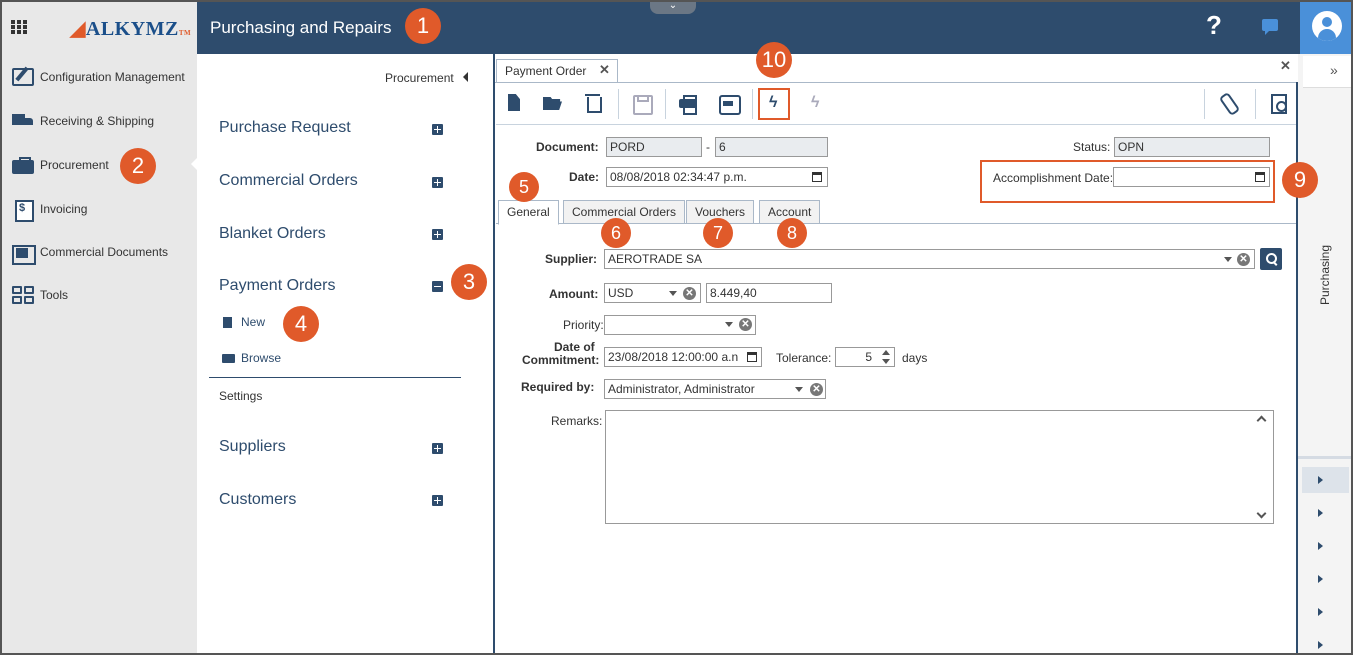 The width and height of the screenshot is (1353, 655). Describe the element at coordinates (1271, 259) in the screenshot. I see `supplier-search-button` at that location.